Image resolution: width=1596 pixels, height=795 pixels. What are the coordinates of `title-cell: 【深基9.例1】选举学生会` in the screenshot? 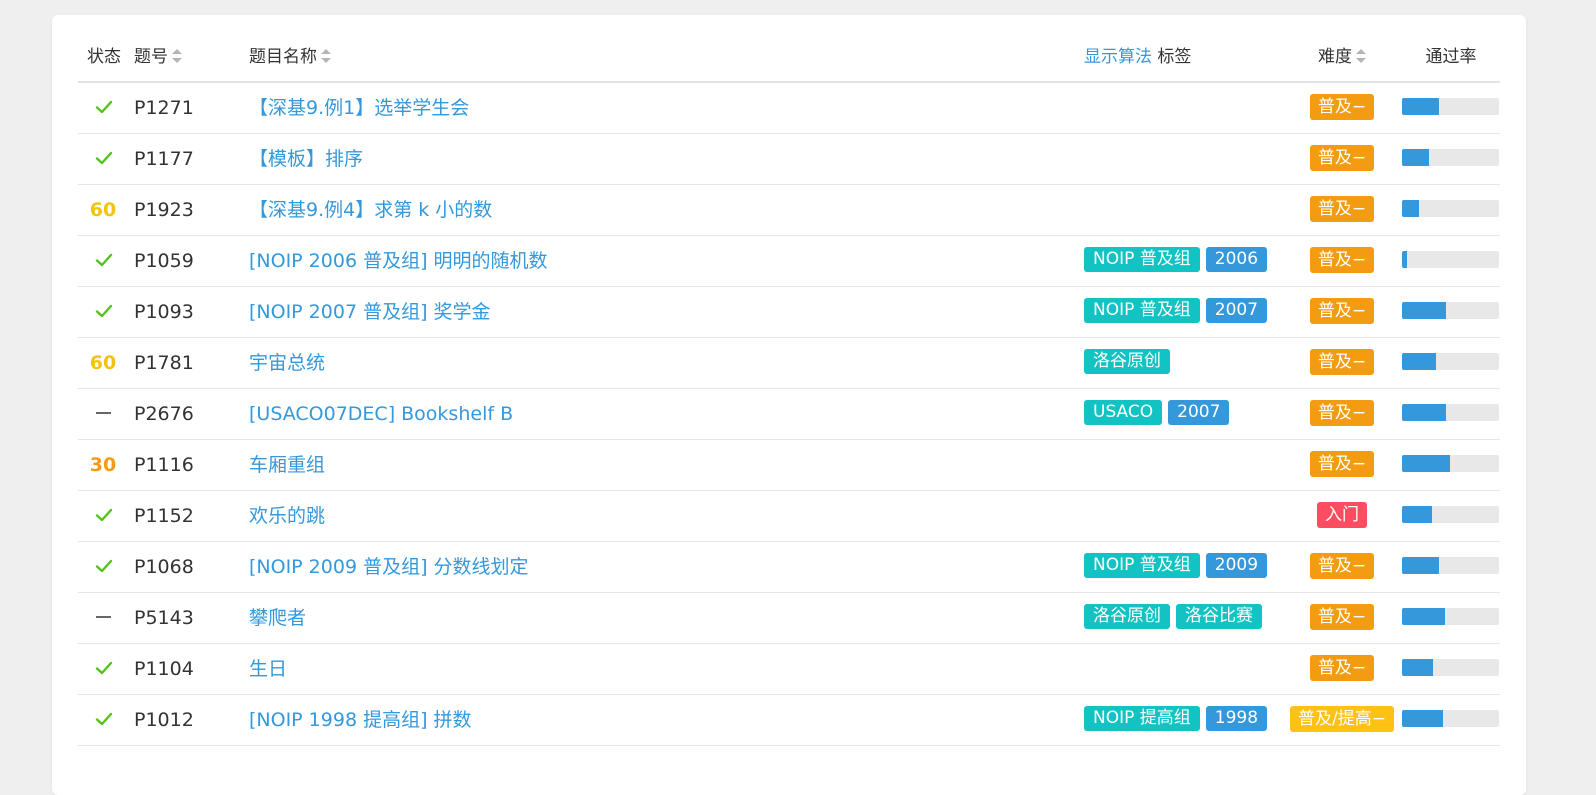 It's located at (649, 108).